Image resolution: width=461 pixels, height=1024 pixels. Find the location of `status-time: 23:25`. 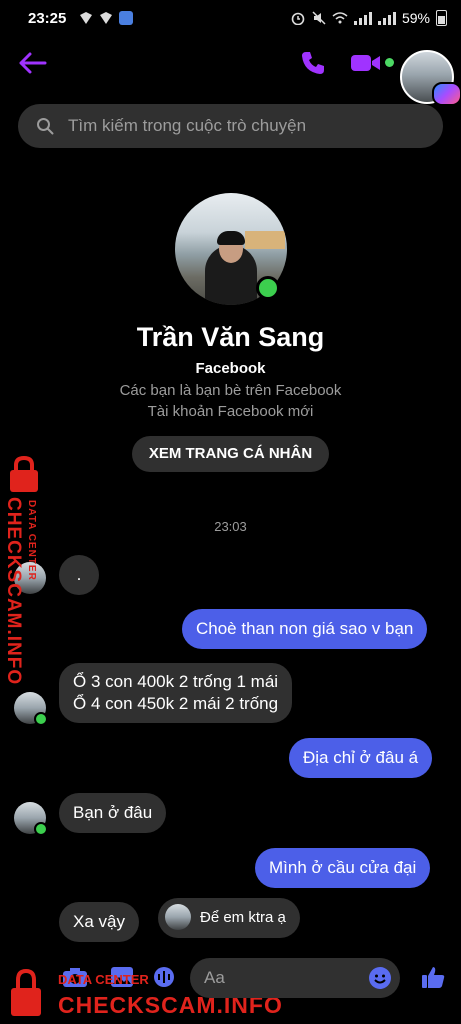

status-time: 23:25 is located at coordinates (47, 18).